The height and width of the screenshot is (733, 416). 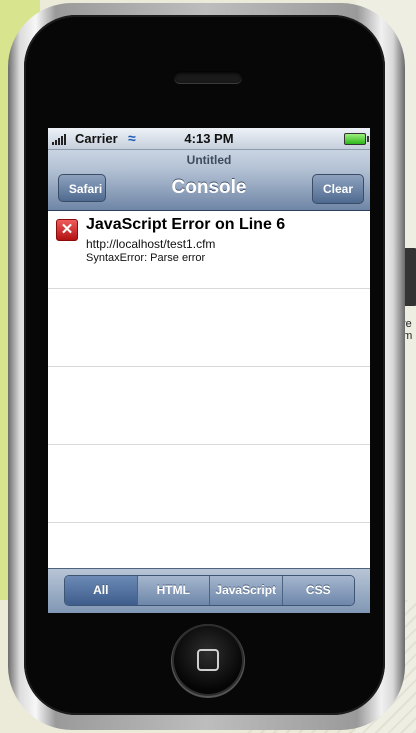 What do you see at coordinates (208, 77) in the screenshot?
I see `earpiece-speaker` at bounding box center [208, 77].